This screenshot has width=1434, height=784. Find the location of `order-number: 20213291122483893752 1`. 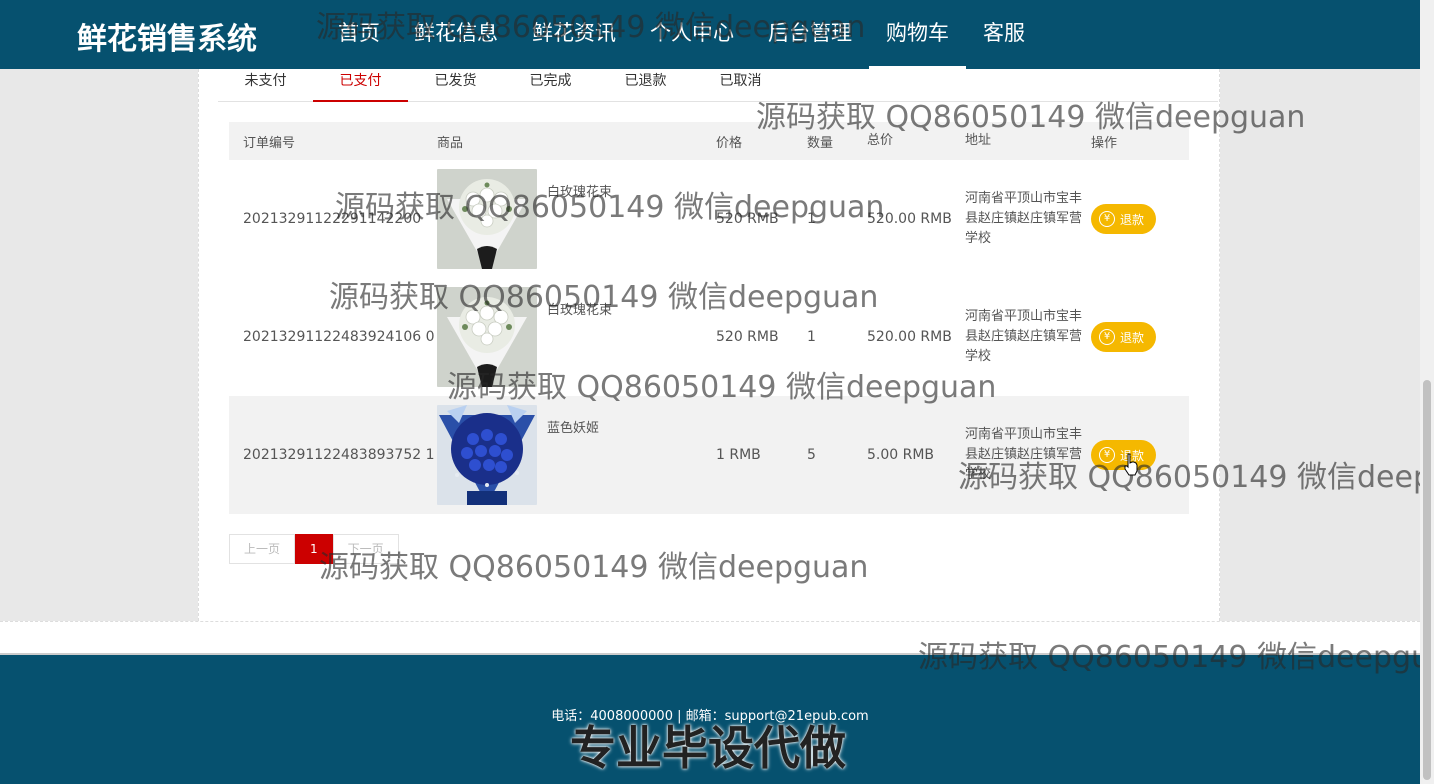

order-number: 20213291122483893752 1 is located at coordinates (339, 455).